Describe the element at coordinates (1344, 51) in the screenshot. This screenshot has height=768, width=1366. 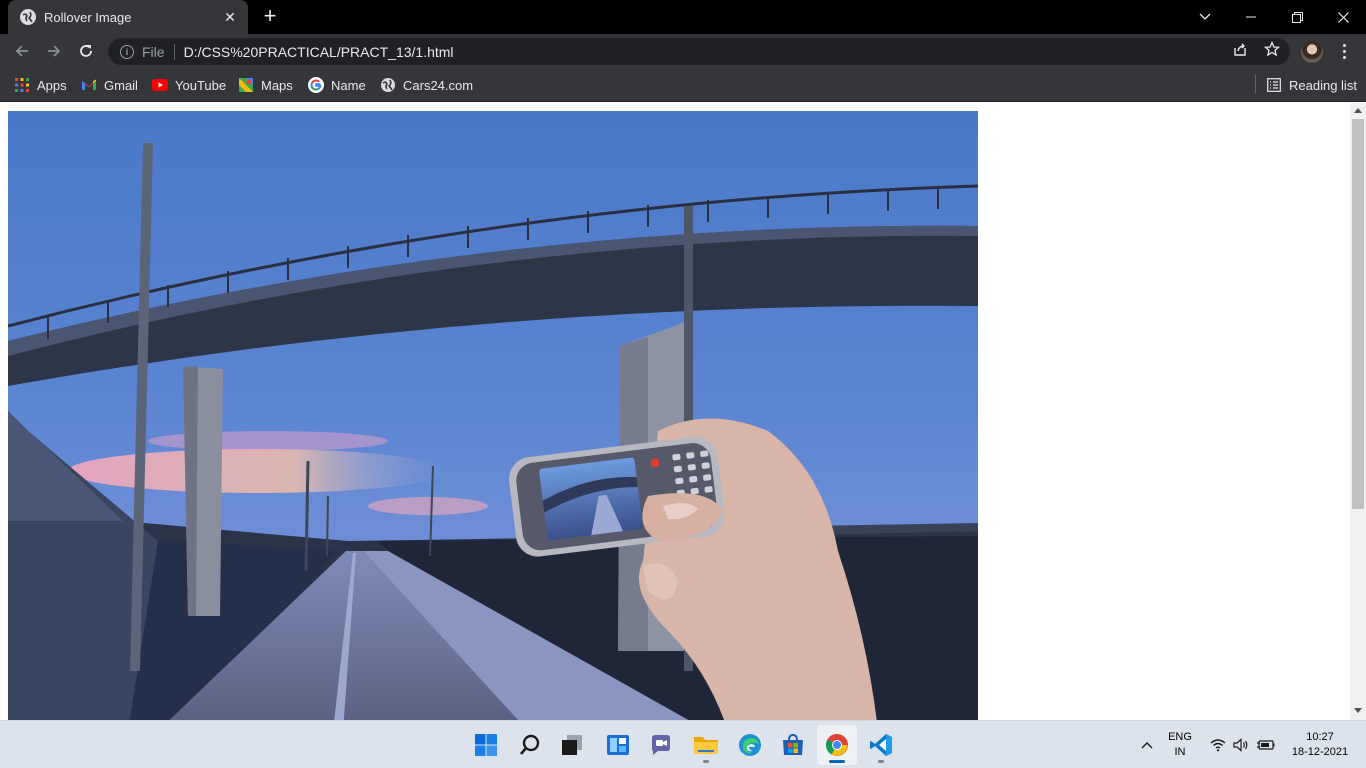
I see `more-menu-button` at that location.